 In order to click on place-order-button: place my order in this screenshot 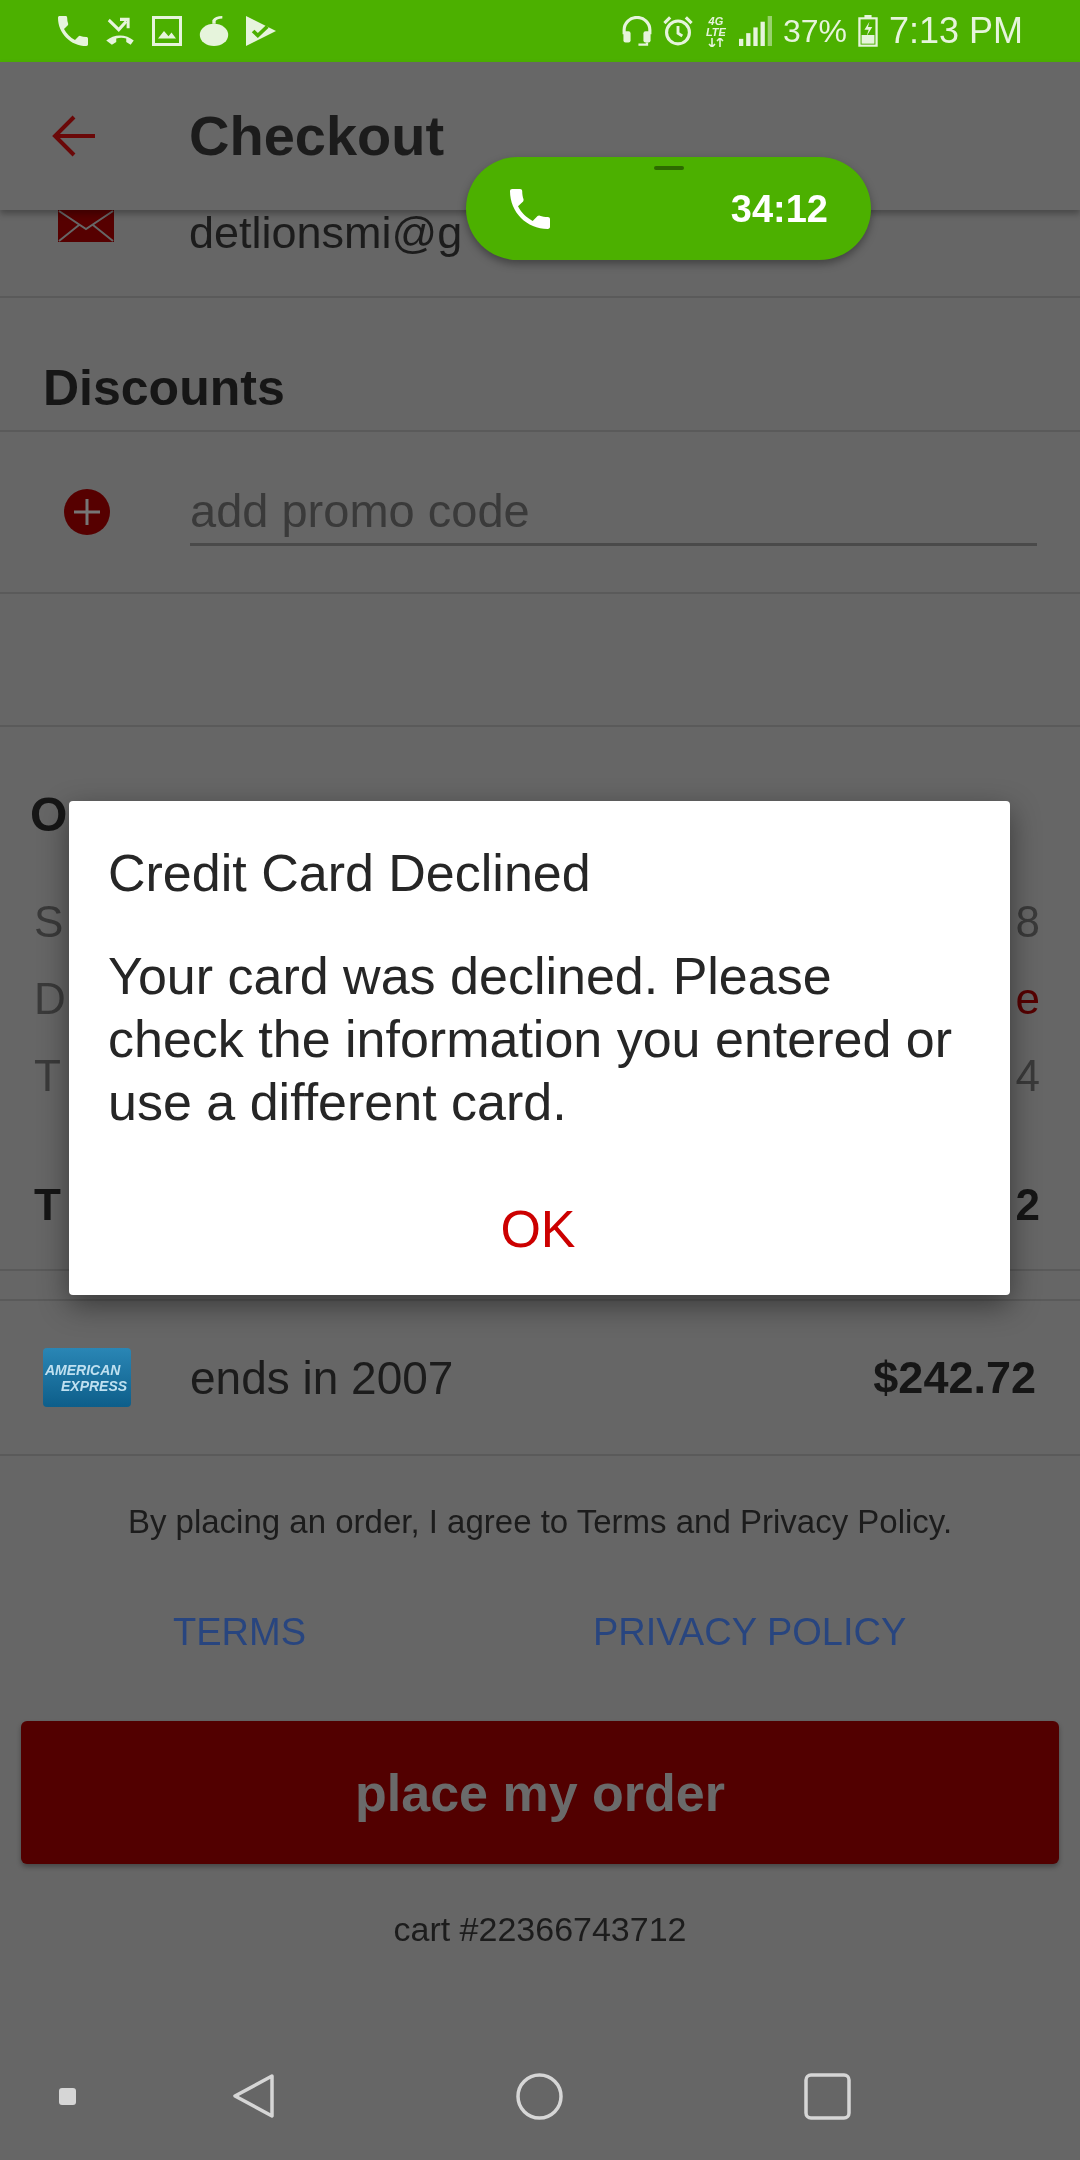, I will do `click(540, 1792)`.